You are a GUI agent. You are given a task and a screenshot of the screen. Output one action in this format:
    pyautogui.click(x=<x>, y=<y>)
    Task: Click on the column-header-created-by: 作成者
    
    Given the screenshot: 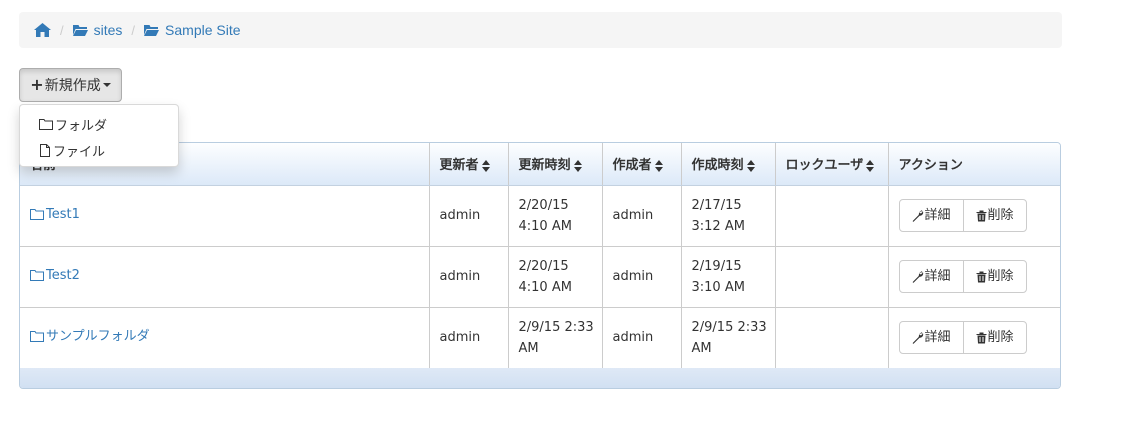 What is the action you would take?
    pyautogui.click(x=642, y=164)
    